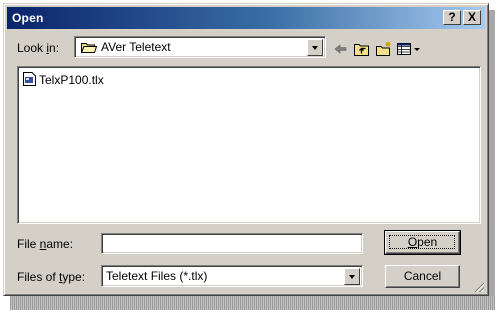  I want to click on open-button: Open, so click(422, 242).